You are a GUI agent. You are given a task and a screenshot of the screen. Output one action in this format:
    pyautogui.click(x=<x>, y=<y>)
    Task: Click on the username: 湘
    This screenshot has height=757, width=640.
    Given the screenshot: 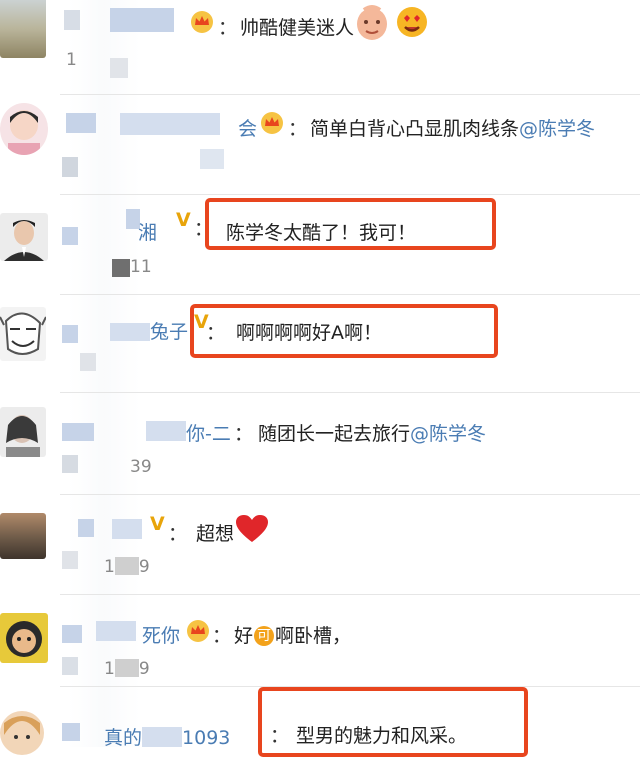 What is the action you would take?
    pyautogui.click(x=147, y=231)
    